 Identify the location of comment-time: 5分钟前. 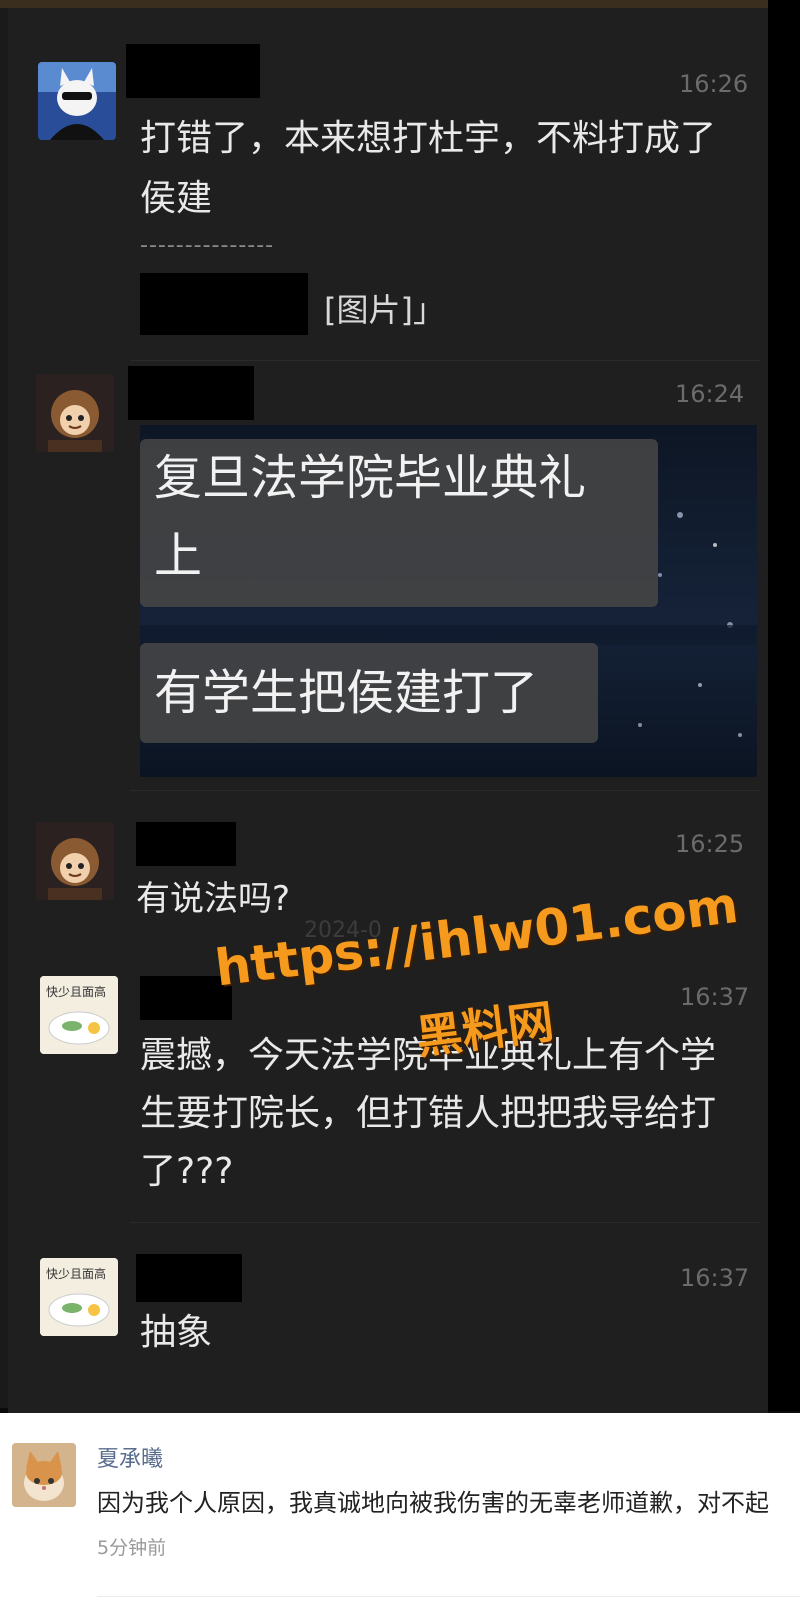
(132, 1548).